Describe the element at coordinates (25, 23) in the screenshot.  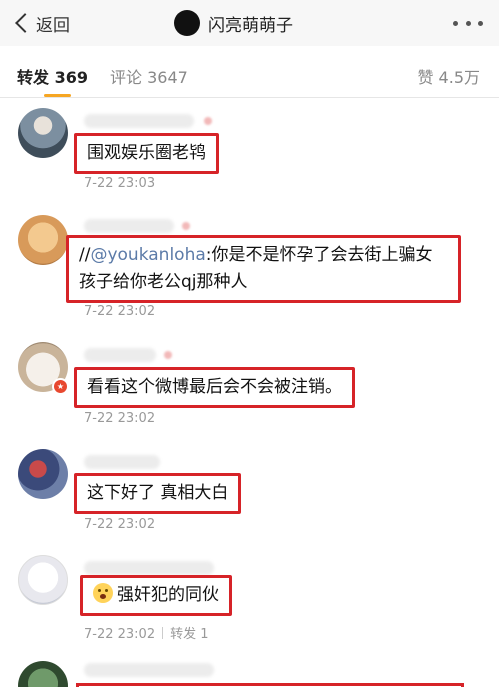
I see `chevron-left-icon` at that location.